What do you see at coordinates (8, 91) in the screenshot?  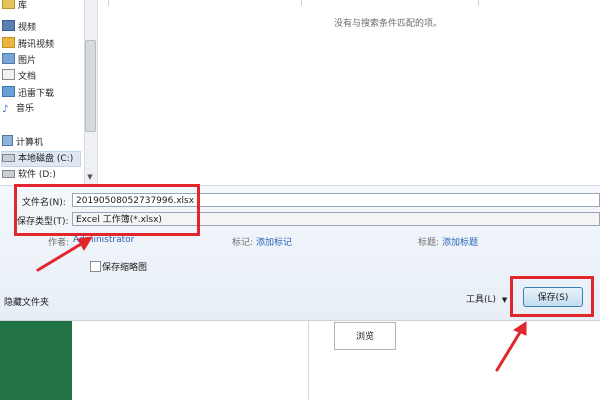 I see `download-icon` at bounding box center [8, 91].